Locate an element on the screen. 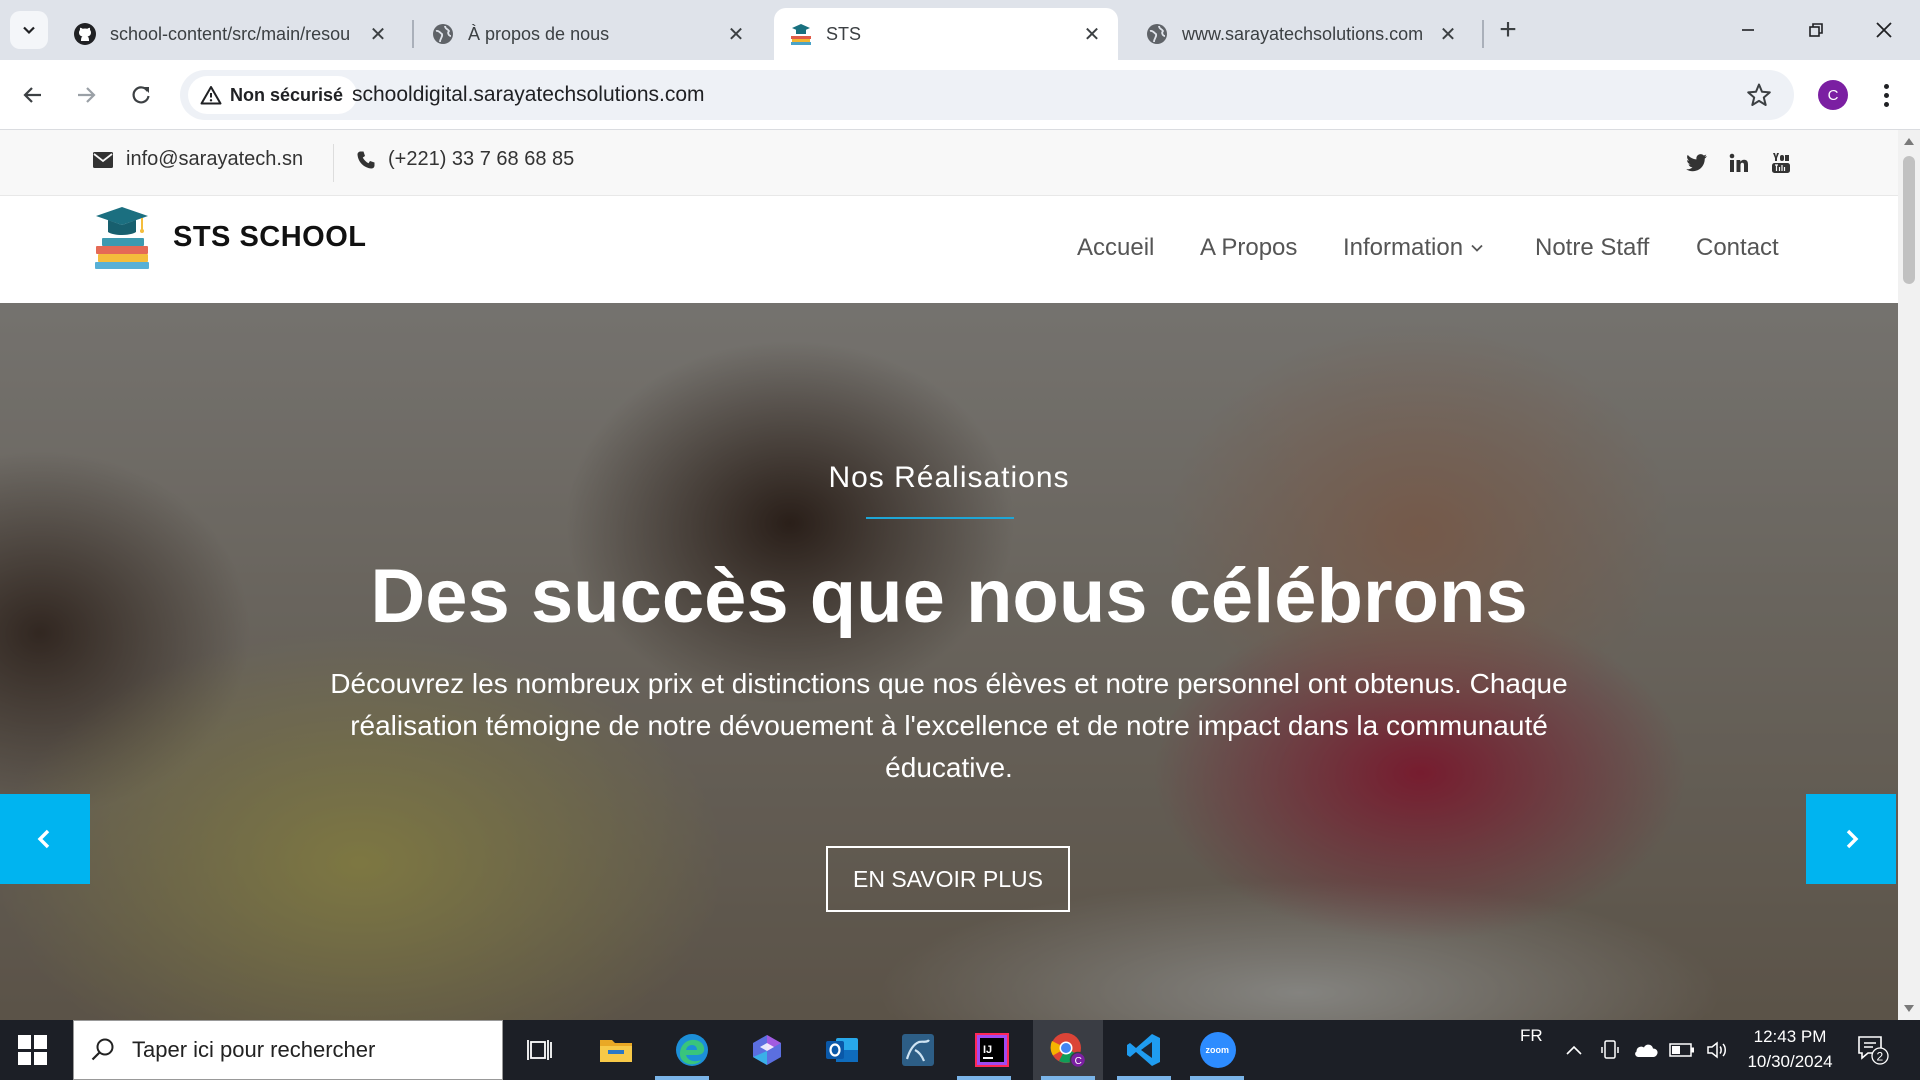  star-icon is located at coordinates (1759, 94).